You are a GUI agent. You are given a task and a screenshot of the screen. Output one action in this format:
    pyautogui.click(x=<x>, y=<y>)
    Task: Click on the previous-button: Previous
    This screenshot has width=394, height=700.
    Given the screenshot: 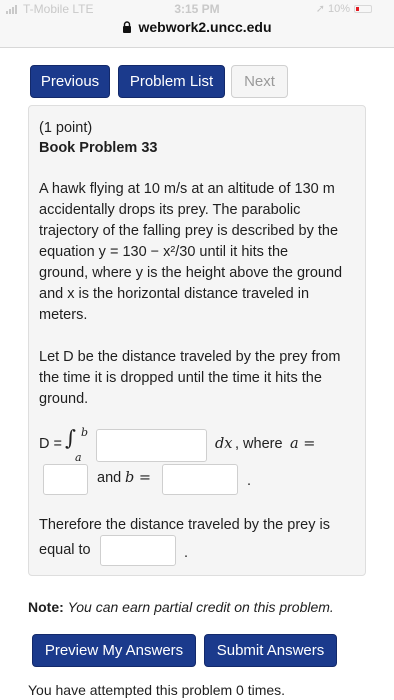 What is the action you would take?
    pyautogui.click(x=70, y=81)
    